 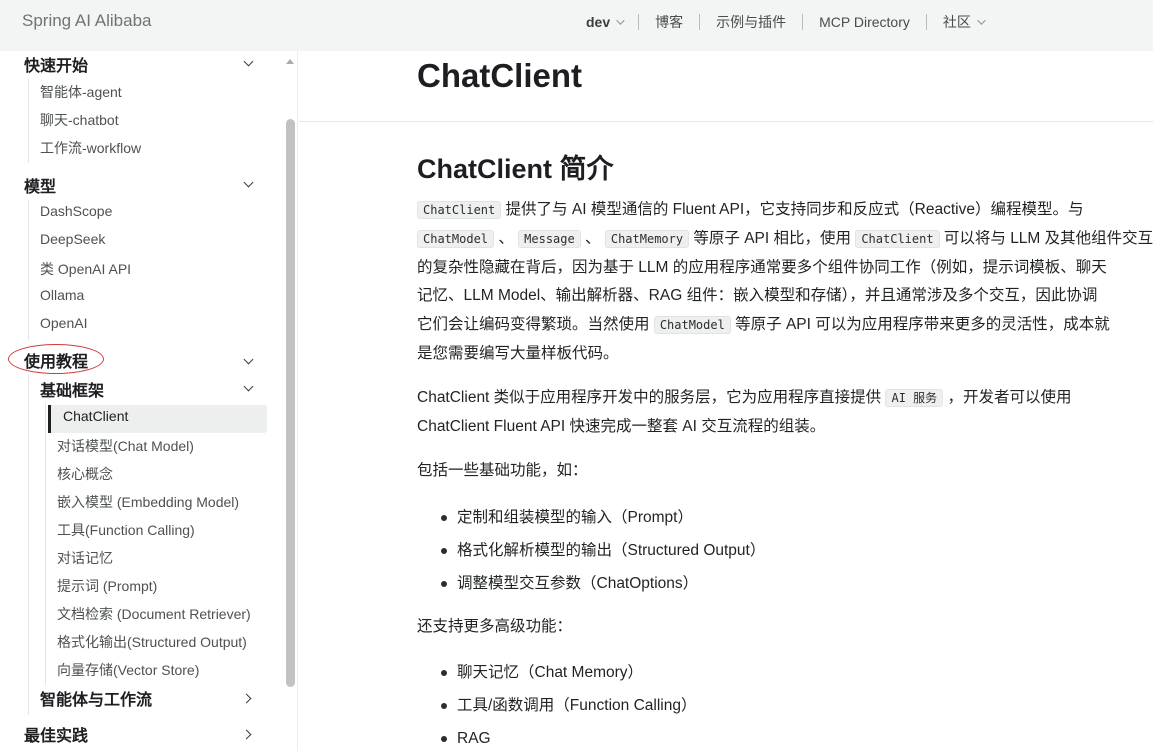 I want to click on sidebar-subcategory-agents: 智能体与工作流, so click(x=96, y=698).